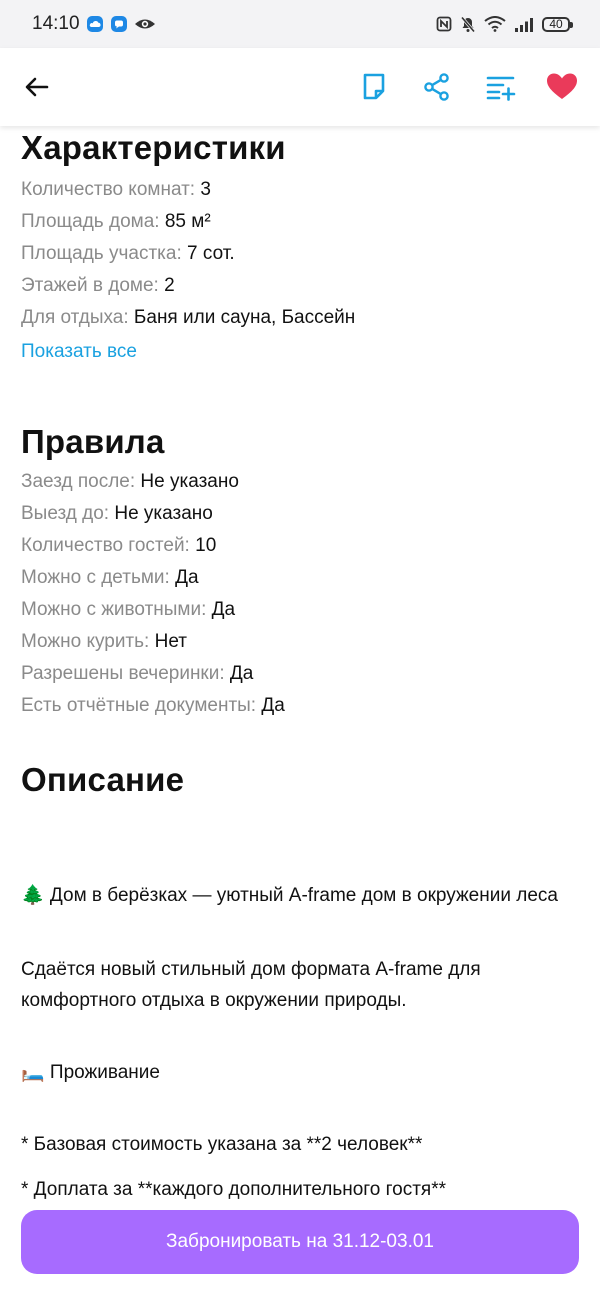  Describe the element at coordinates (98, 285) in the screenshot. I see `list-item: Этажей в доме: 2` at that location.